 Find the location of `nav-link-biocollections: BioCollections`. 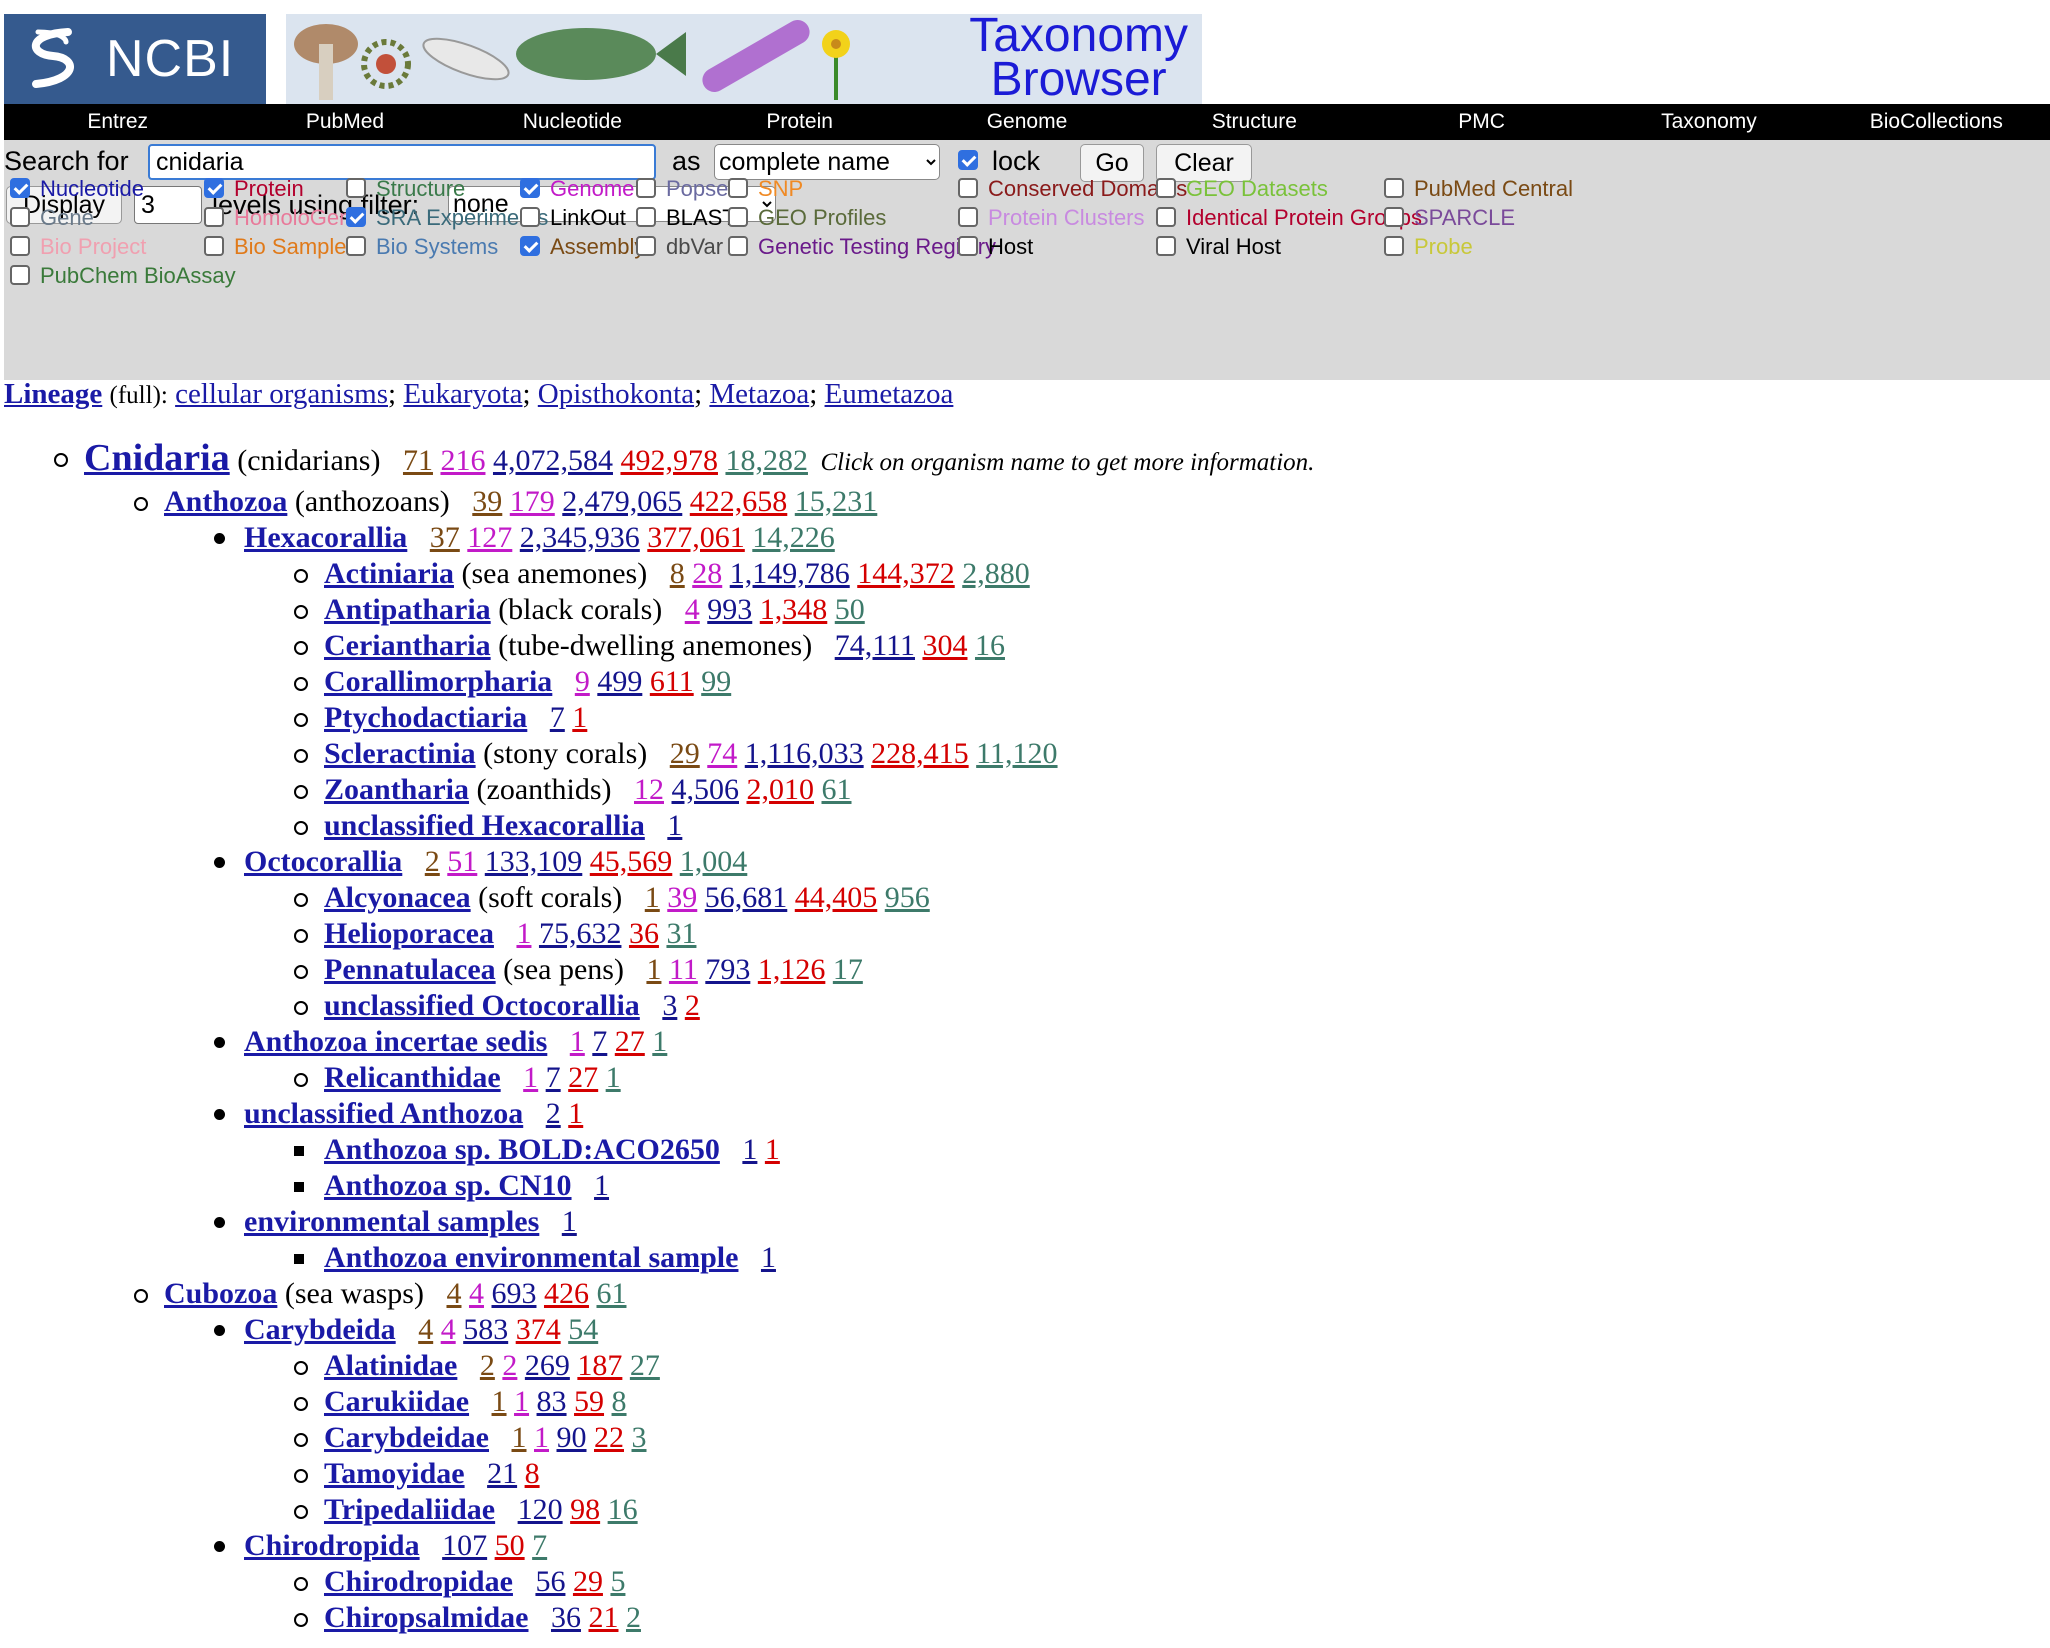

nav-link-biocollections: BioCollections is located at coordinates (1936, 122).